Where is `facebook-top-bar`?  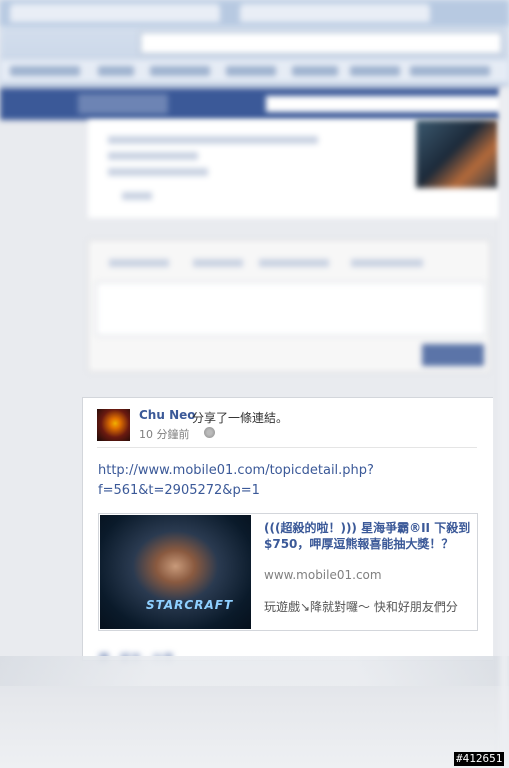
facebook-top-bar is located at coordinates (250, 104).